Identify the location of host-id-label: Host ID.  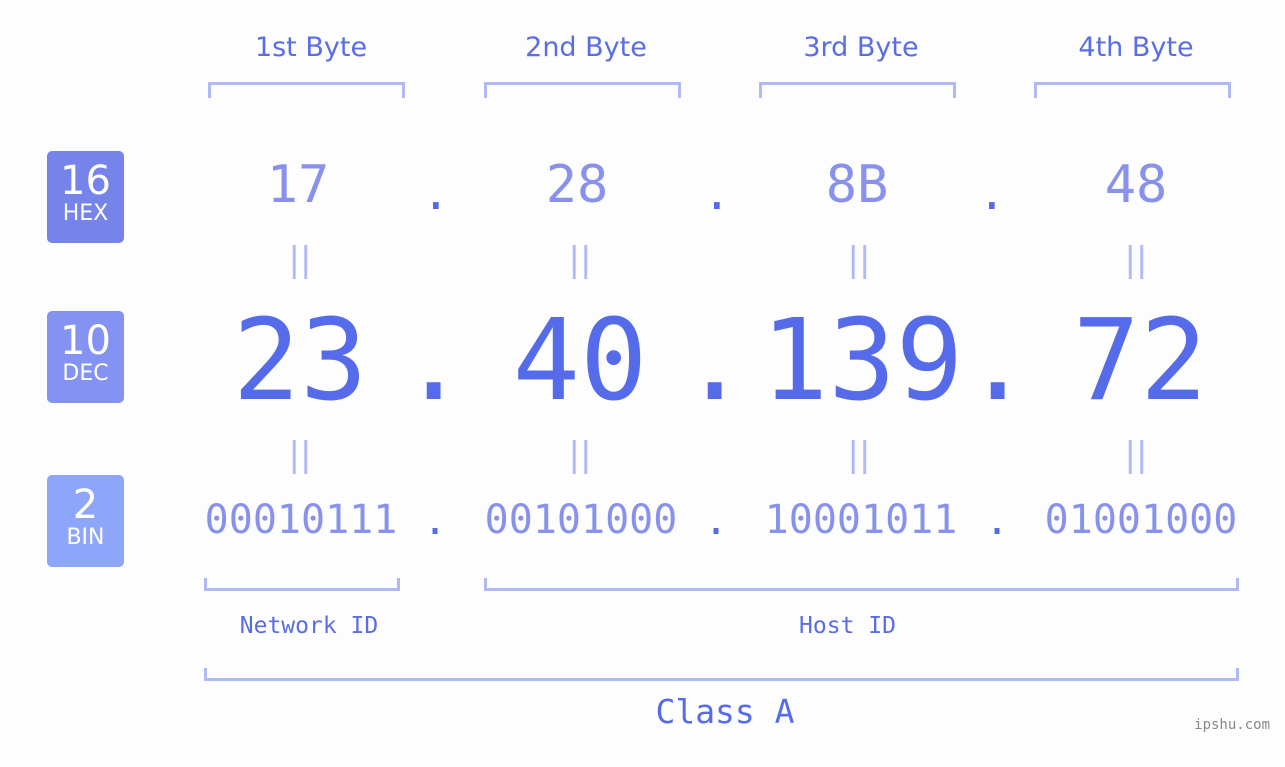
(847, 626).